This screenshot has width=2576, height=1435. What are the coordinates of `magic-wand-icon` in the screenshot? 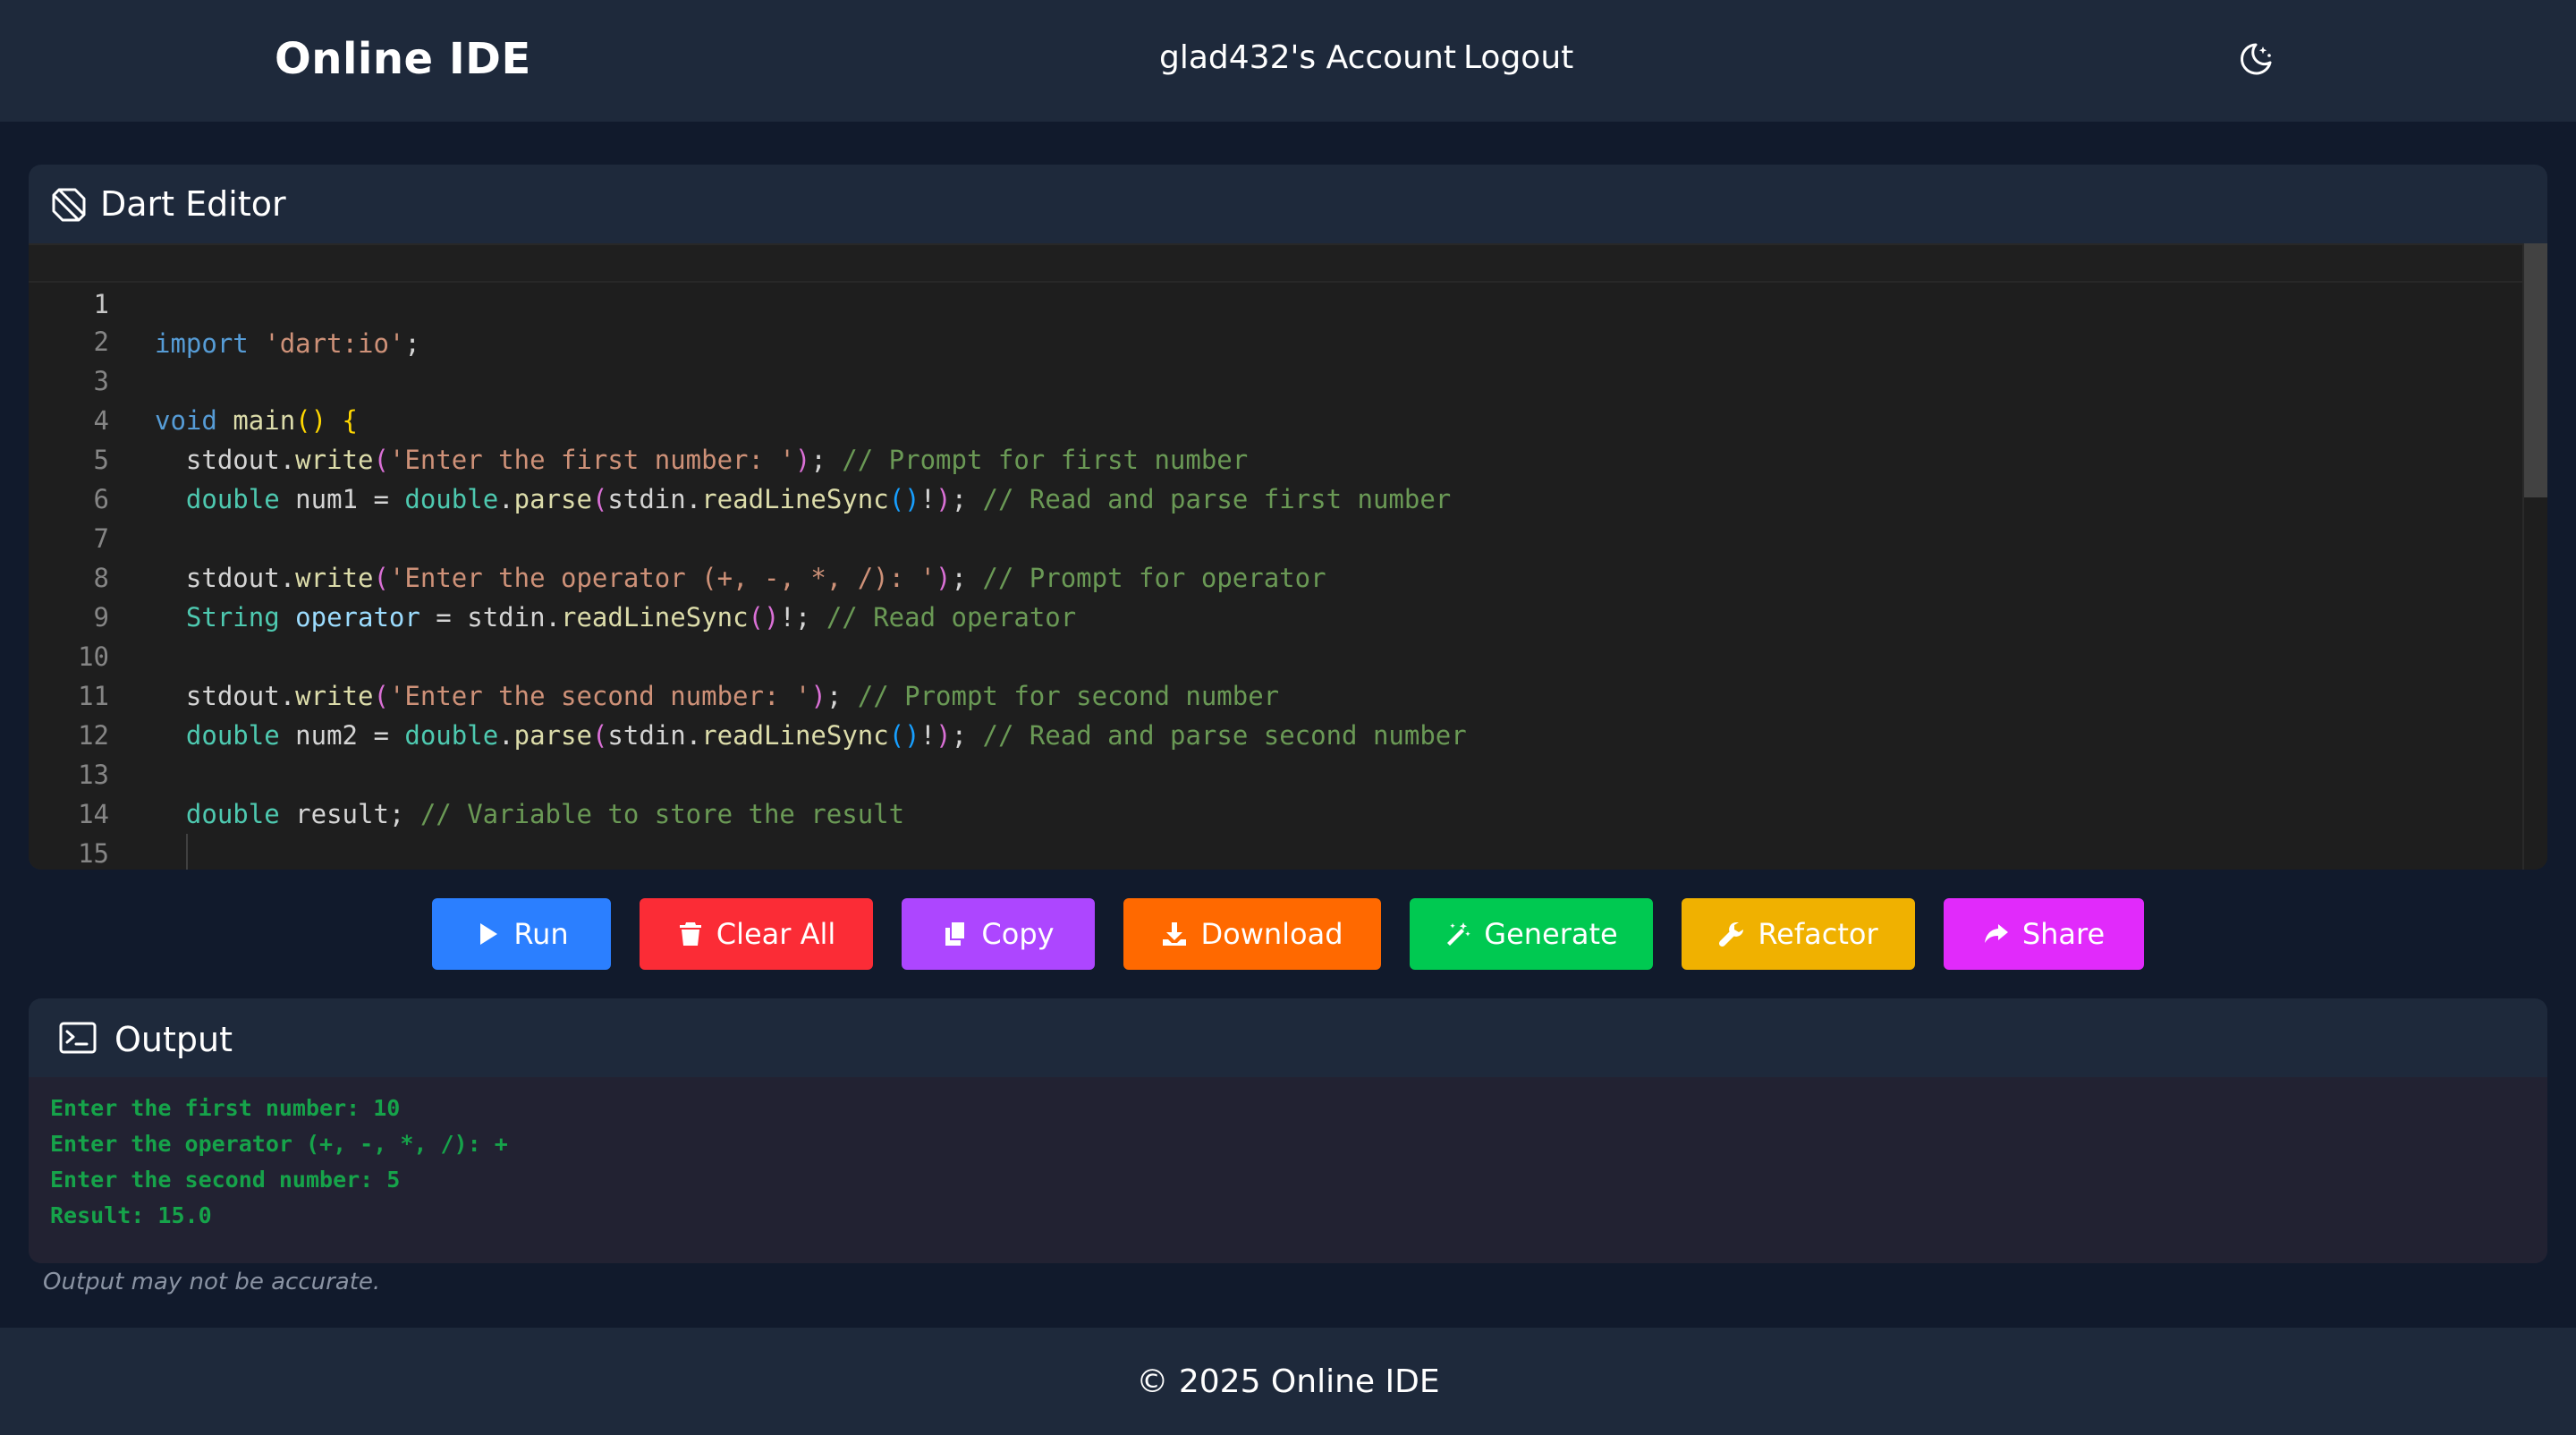 It's located at (1459, 934).